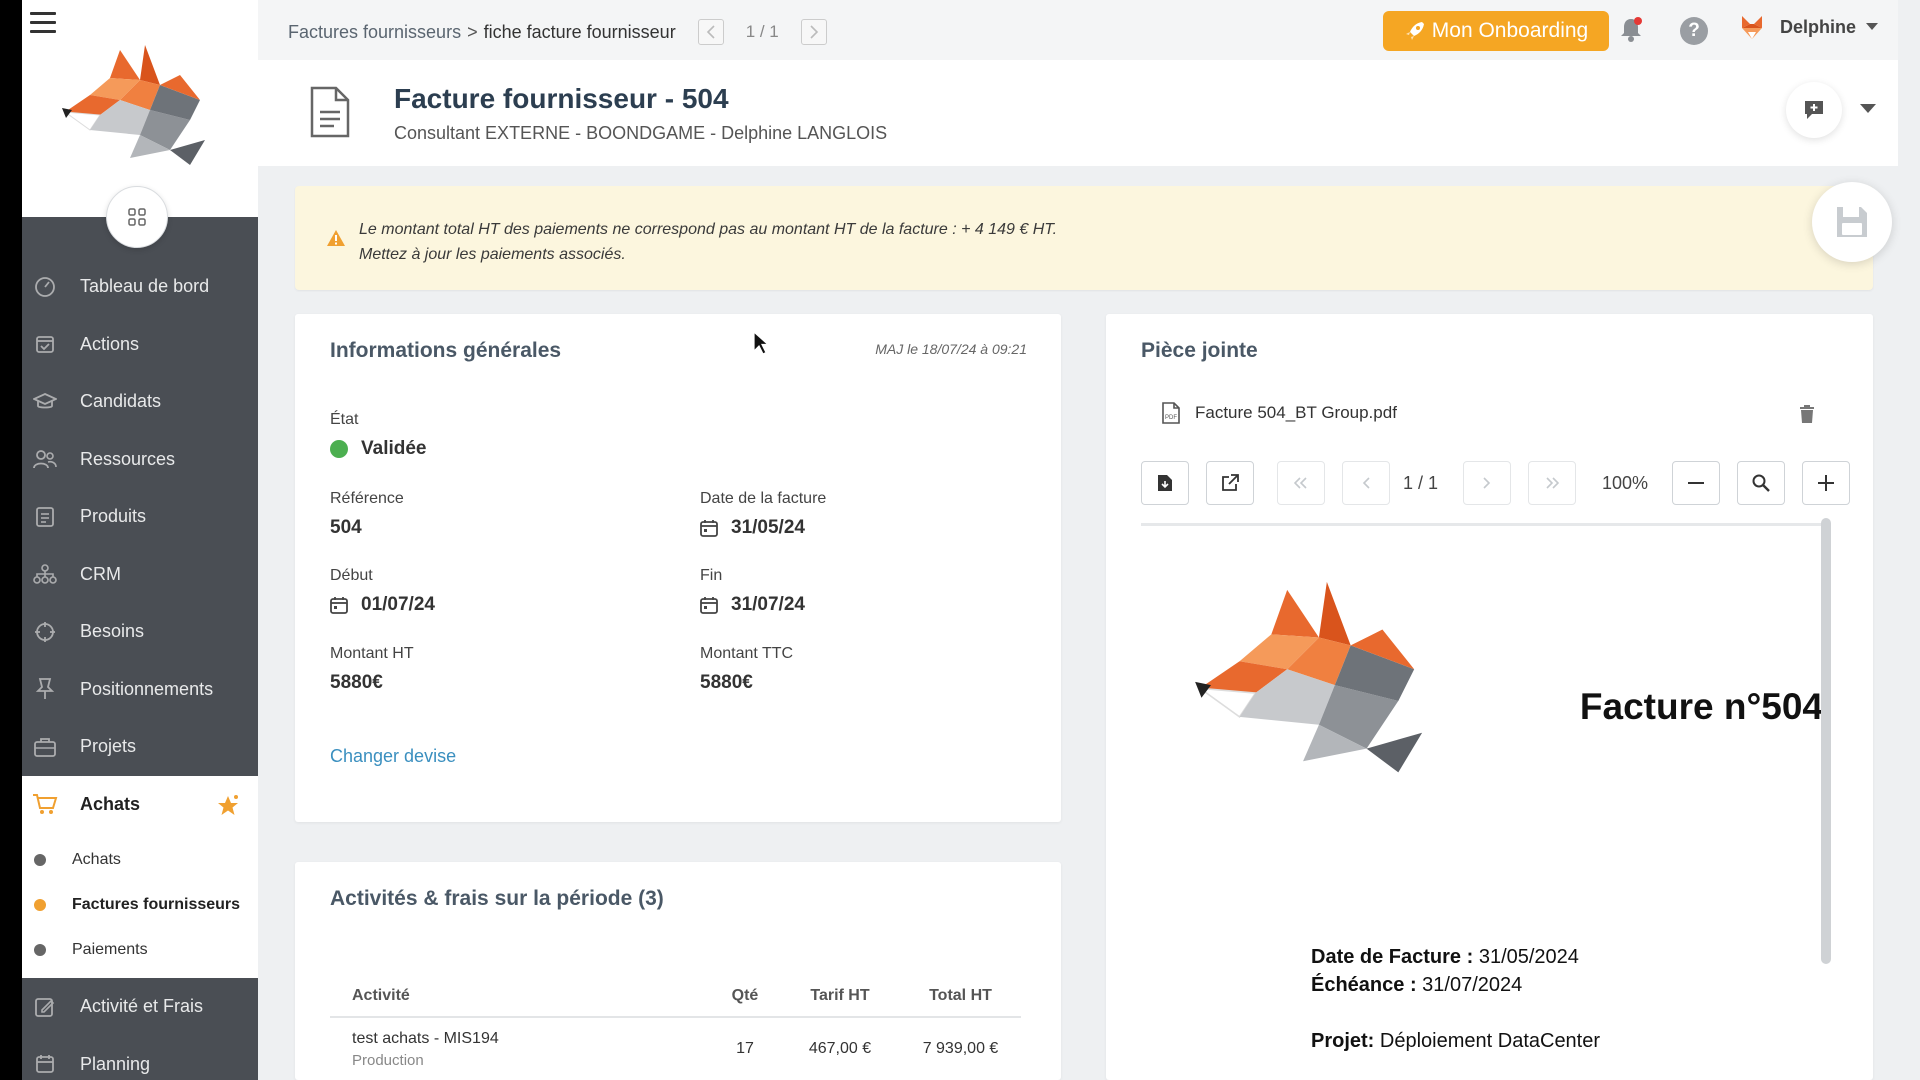 The image size is (1920, 1080). I want to click on pdf-toolbar: 1 / 1 100%, so click(1495, 484).